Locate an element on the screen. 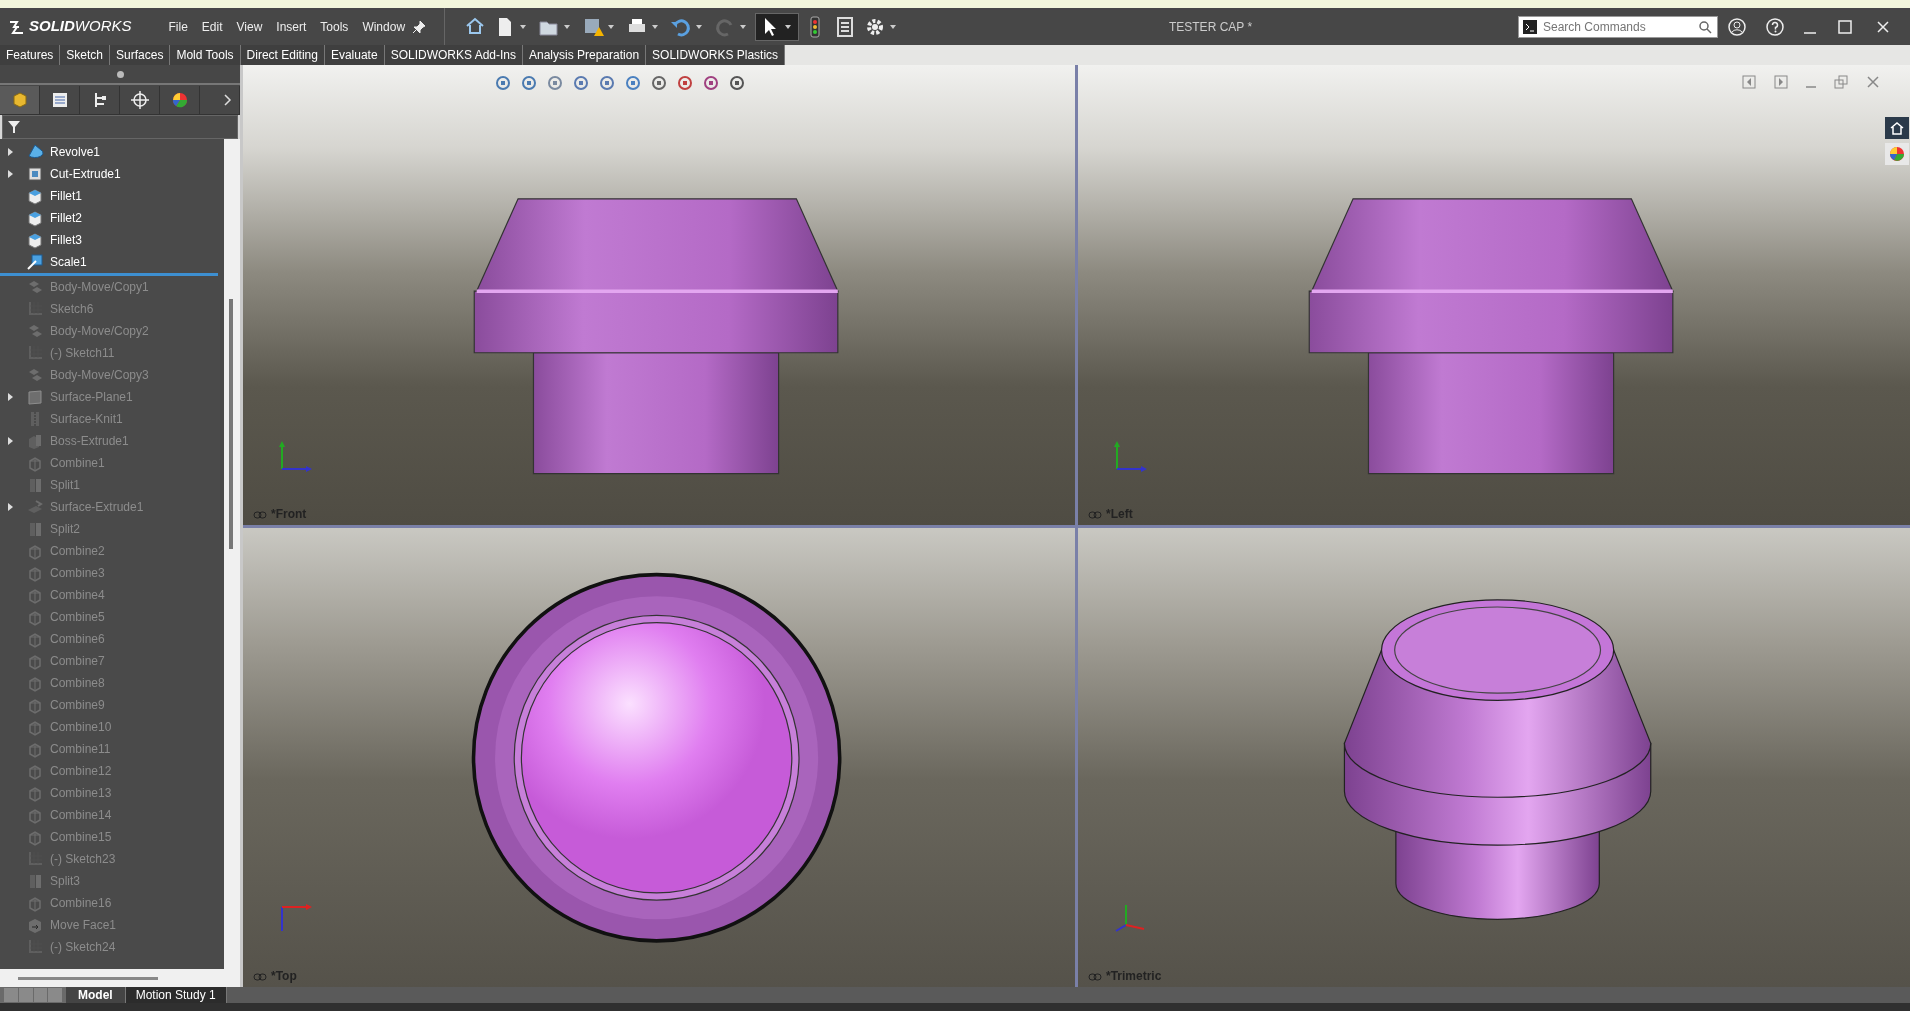 Image resolution: width=1910 pixels, height=1011 pixels. feature-tree-item: Combine15 is located at coordinates (112, 837).